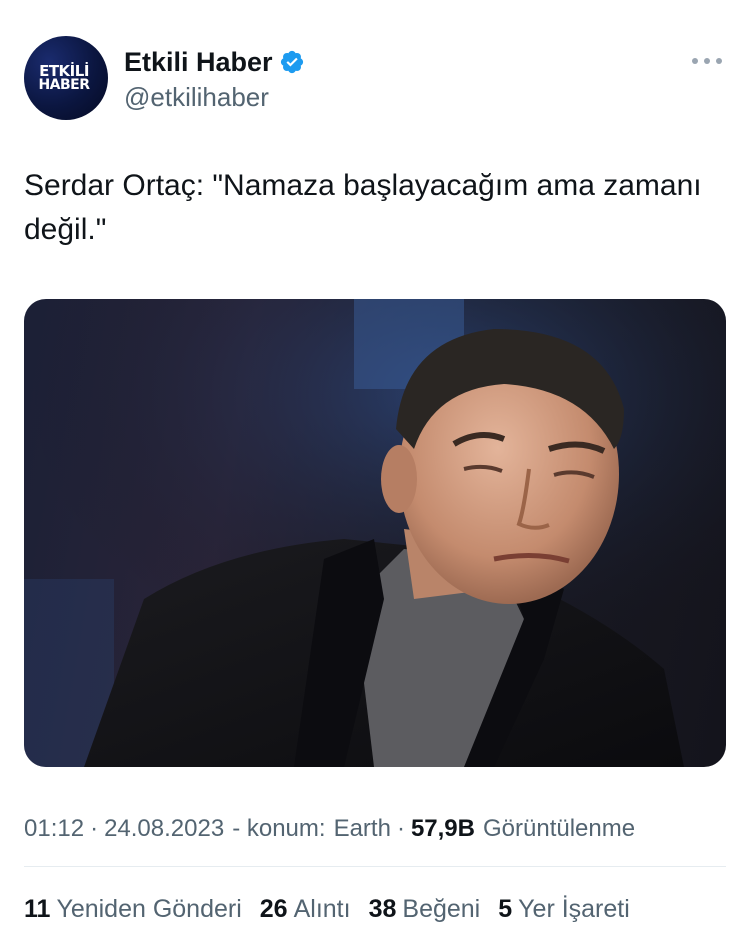  Describe the element at coordinates (443, 829) in the screenshot. I see `views-count: 57,9B` at that location.